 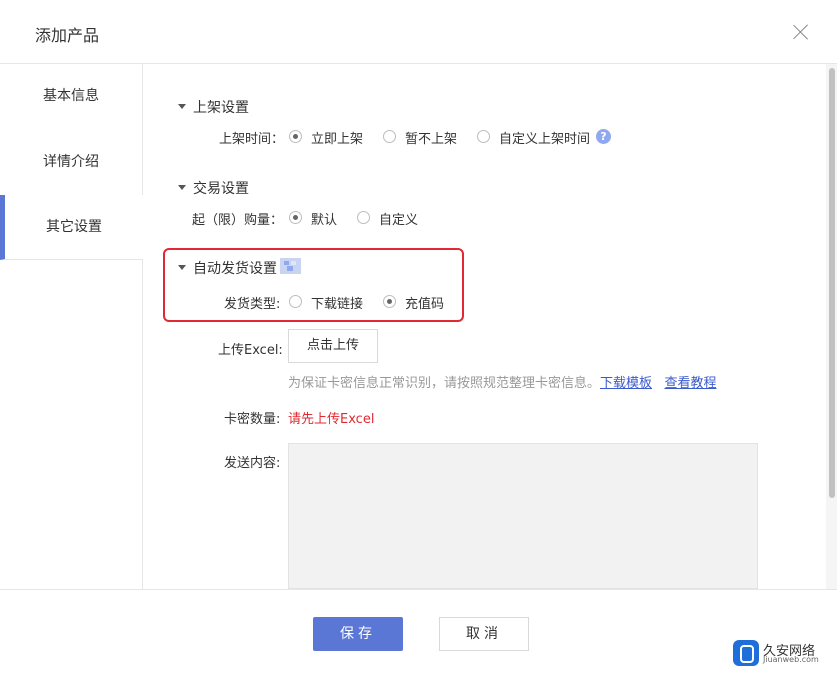 What do you see at coordinates (221, 108) in the screenshot?
I see `shelf-heading: 上架设置` at bounding box center [221, 108].